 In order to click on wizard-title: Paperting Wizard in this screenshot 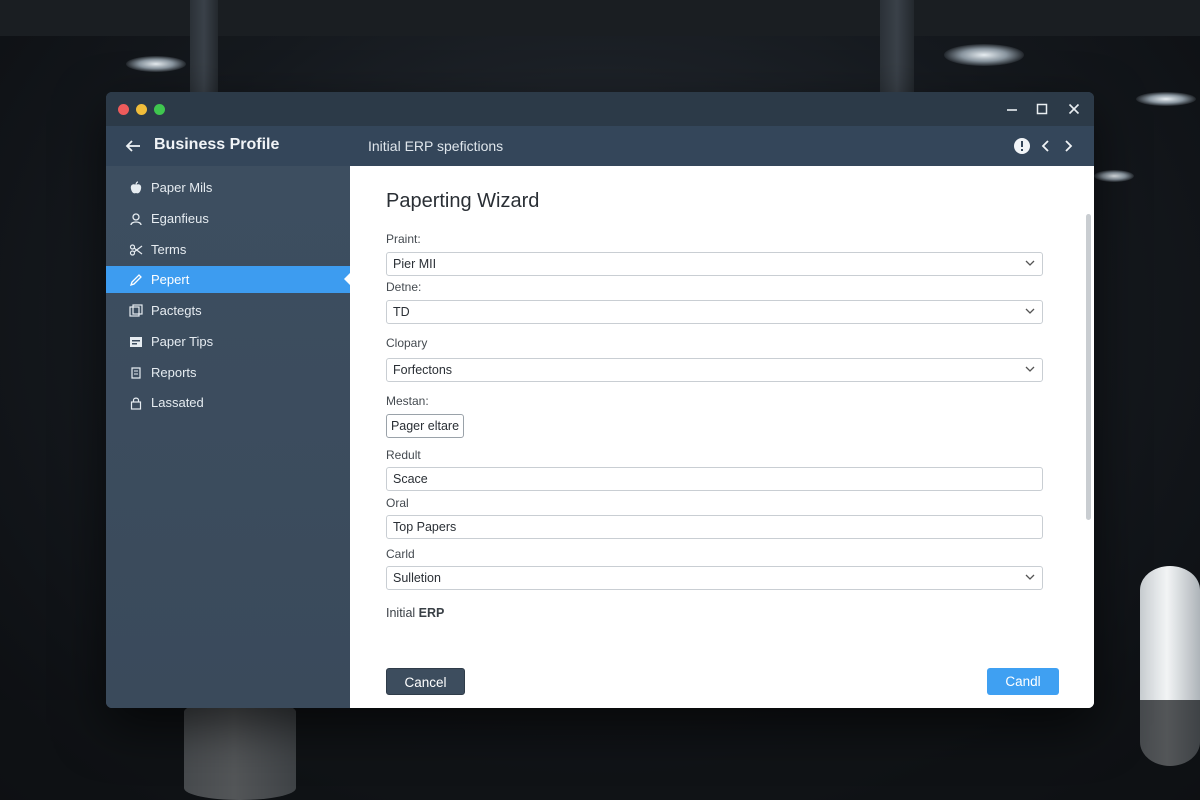, I will do `click(463, 201)`.